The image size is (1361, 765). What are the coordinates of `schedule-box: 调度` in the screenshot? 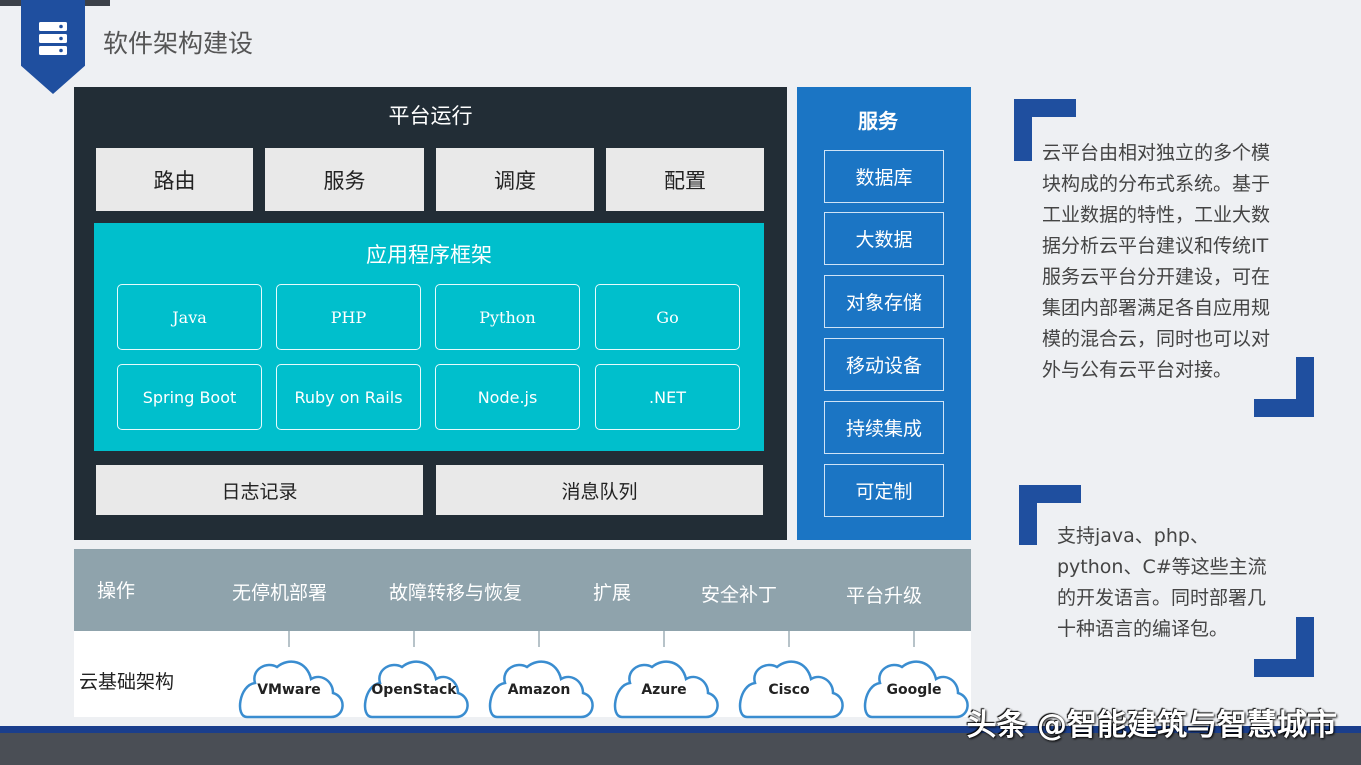 It's located at (515, 179).